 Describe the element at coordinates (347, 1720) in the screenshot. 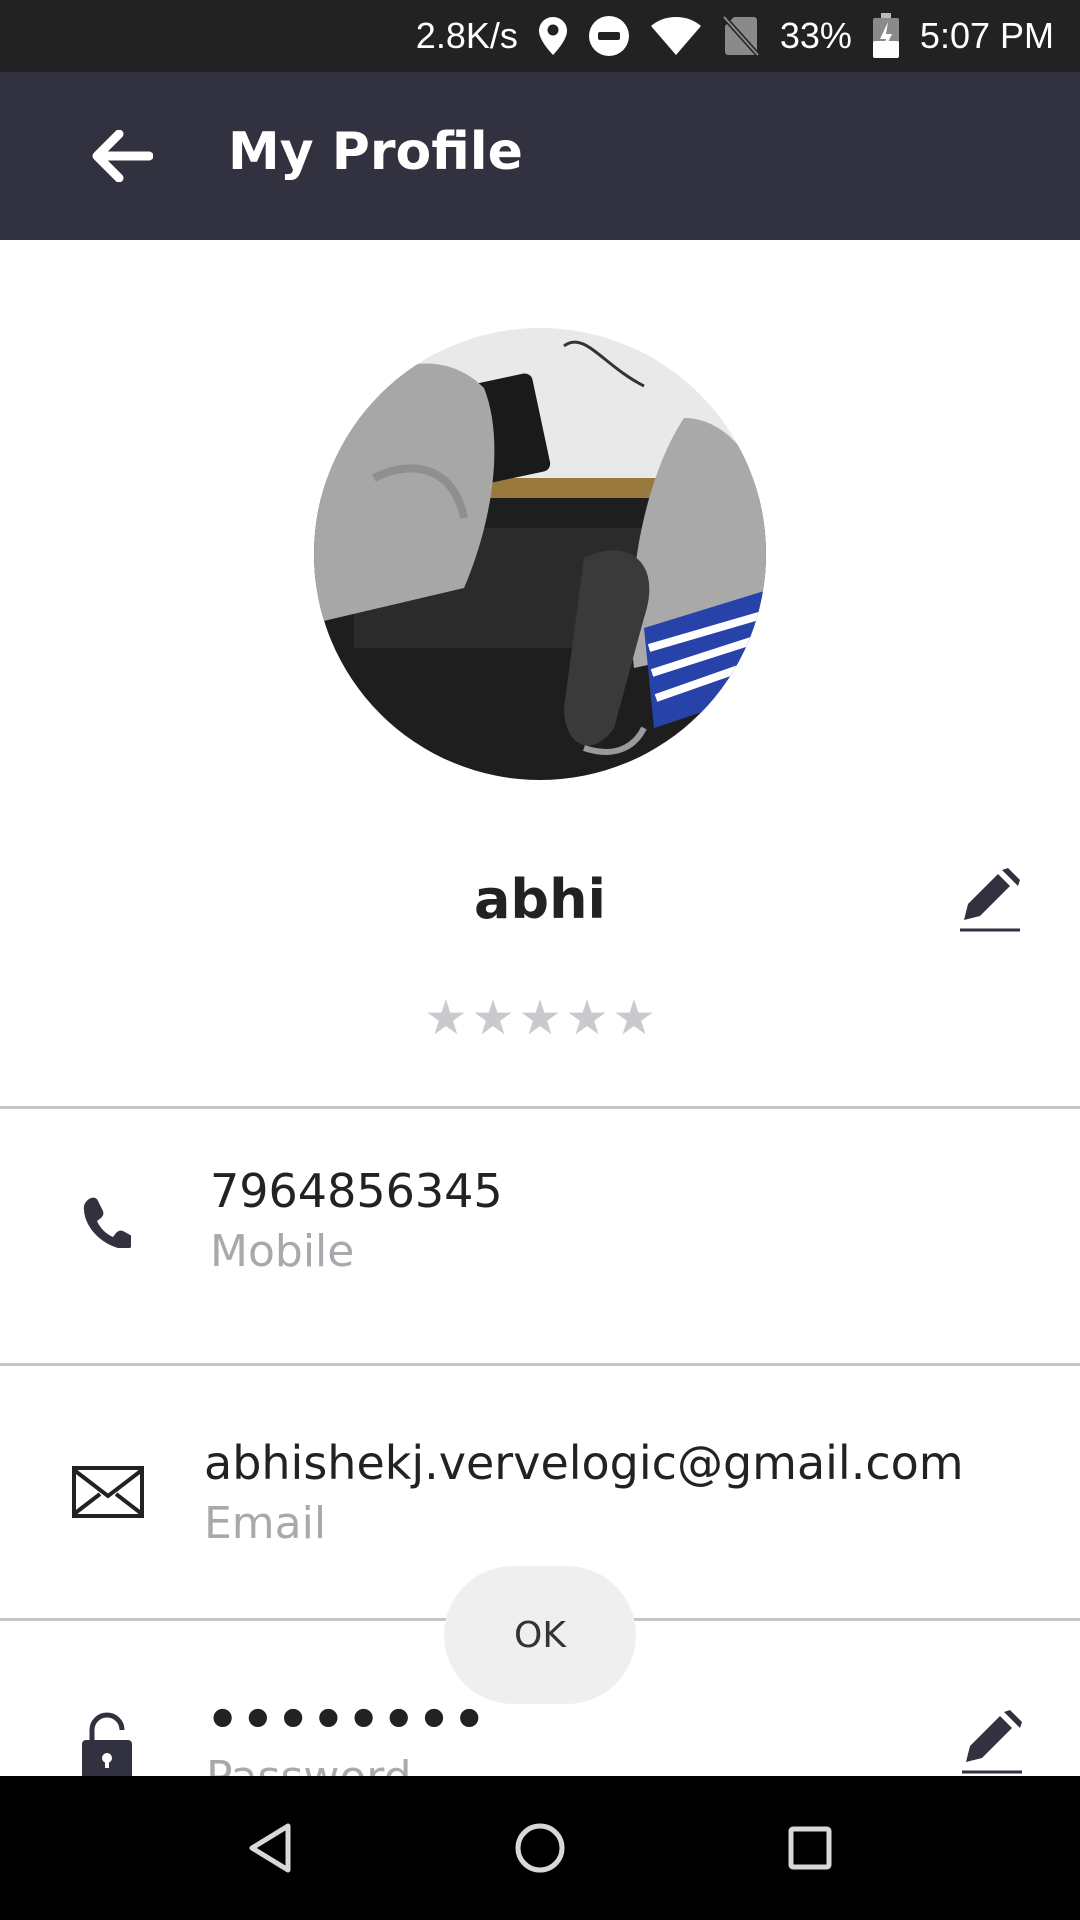

I see `password-value: ••••••••` at that location.